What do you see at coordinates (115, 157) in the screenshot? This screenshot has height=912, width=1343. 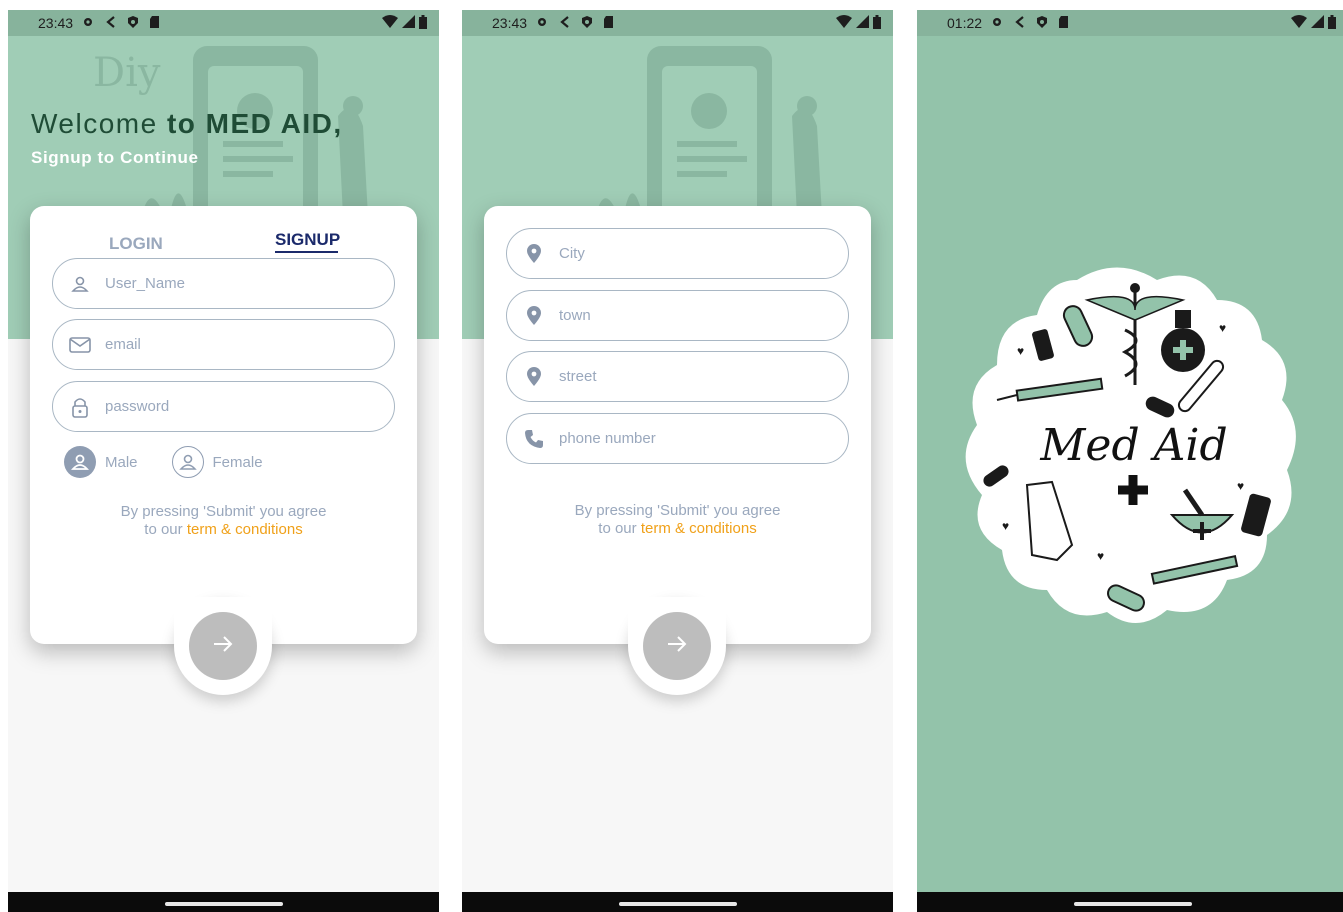 I see `welcome-subtitle: Signup to Continue` at bounding box center [115, 157].